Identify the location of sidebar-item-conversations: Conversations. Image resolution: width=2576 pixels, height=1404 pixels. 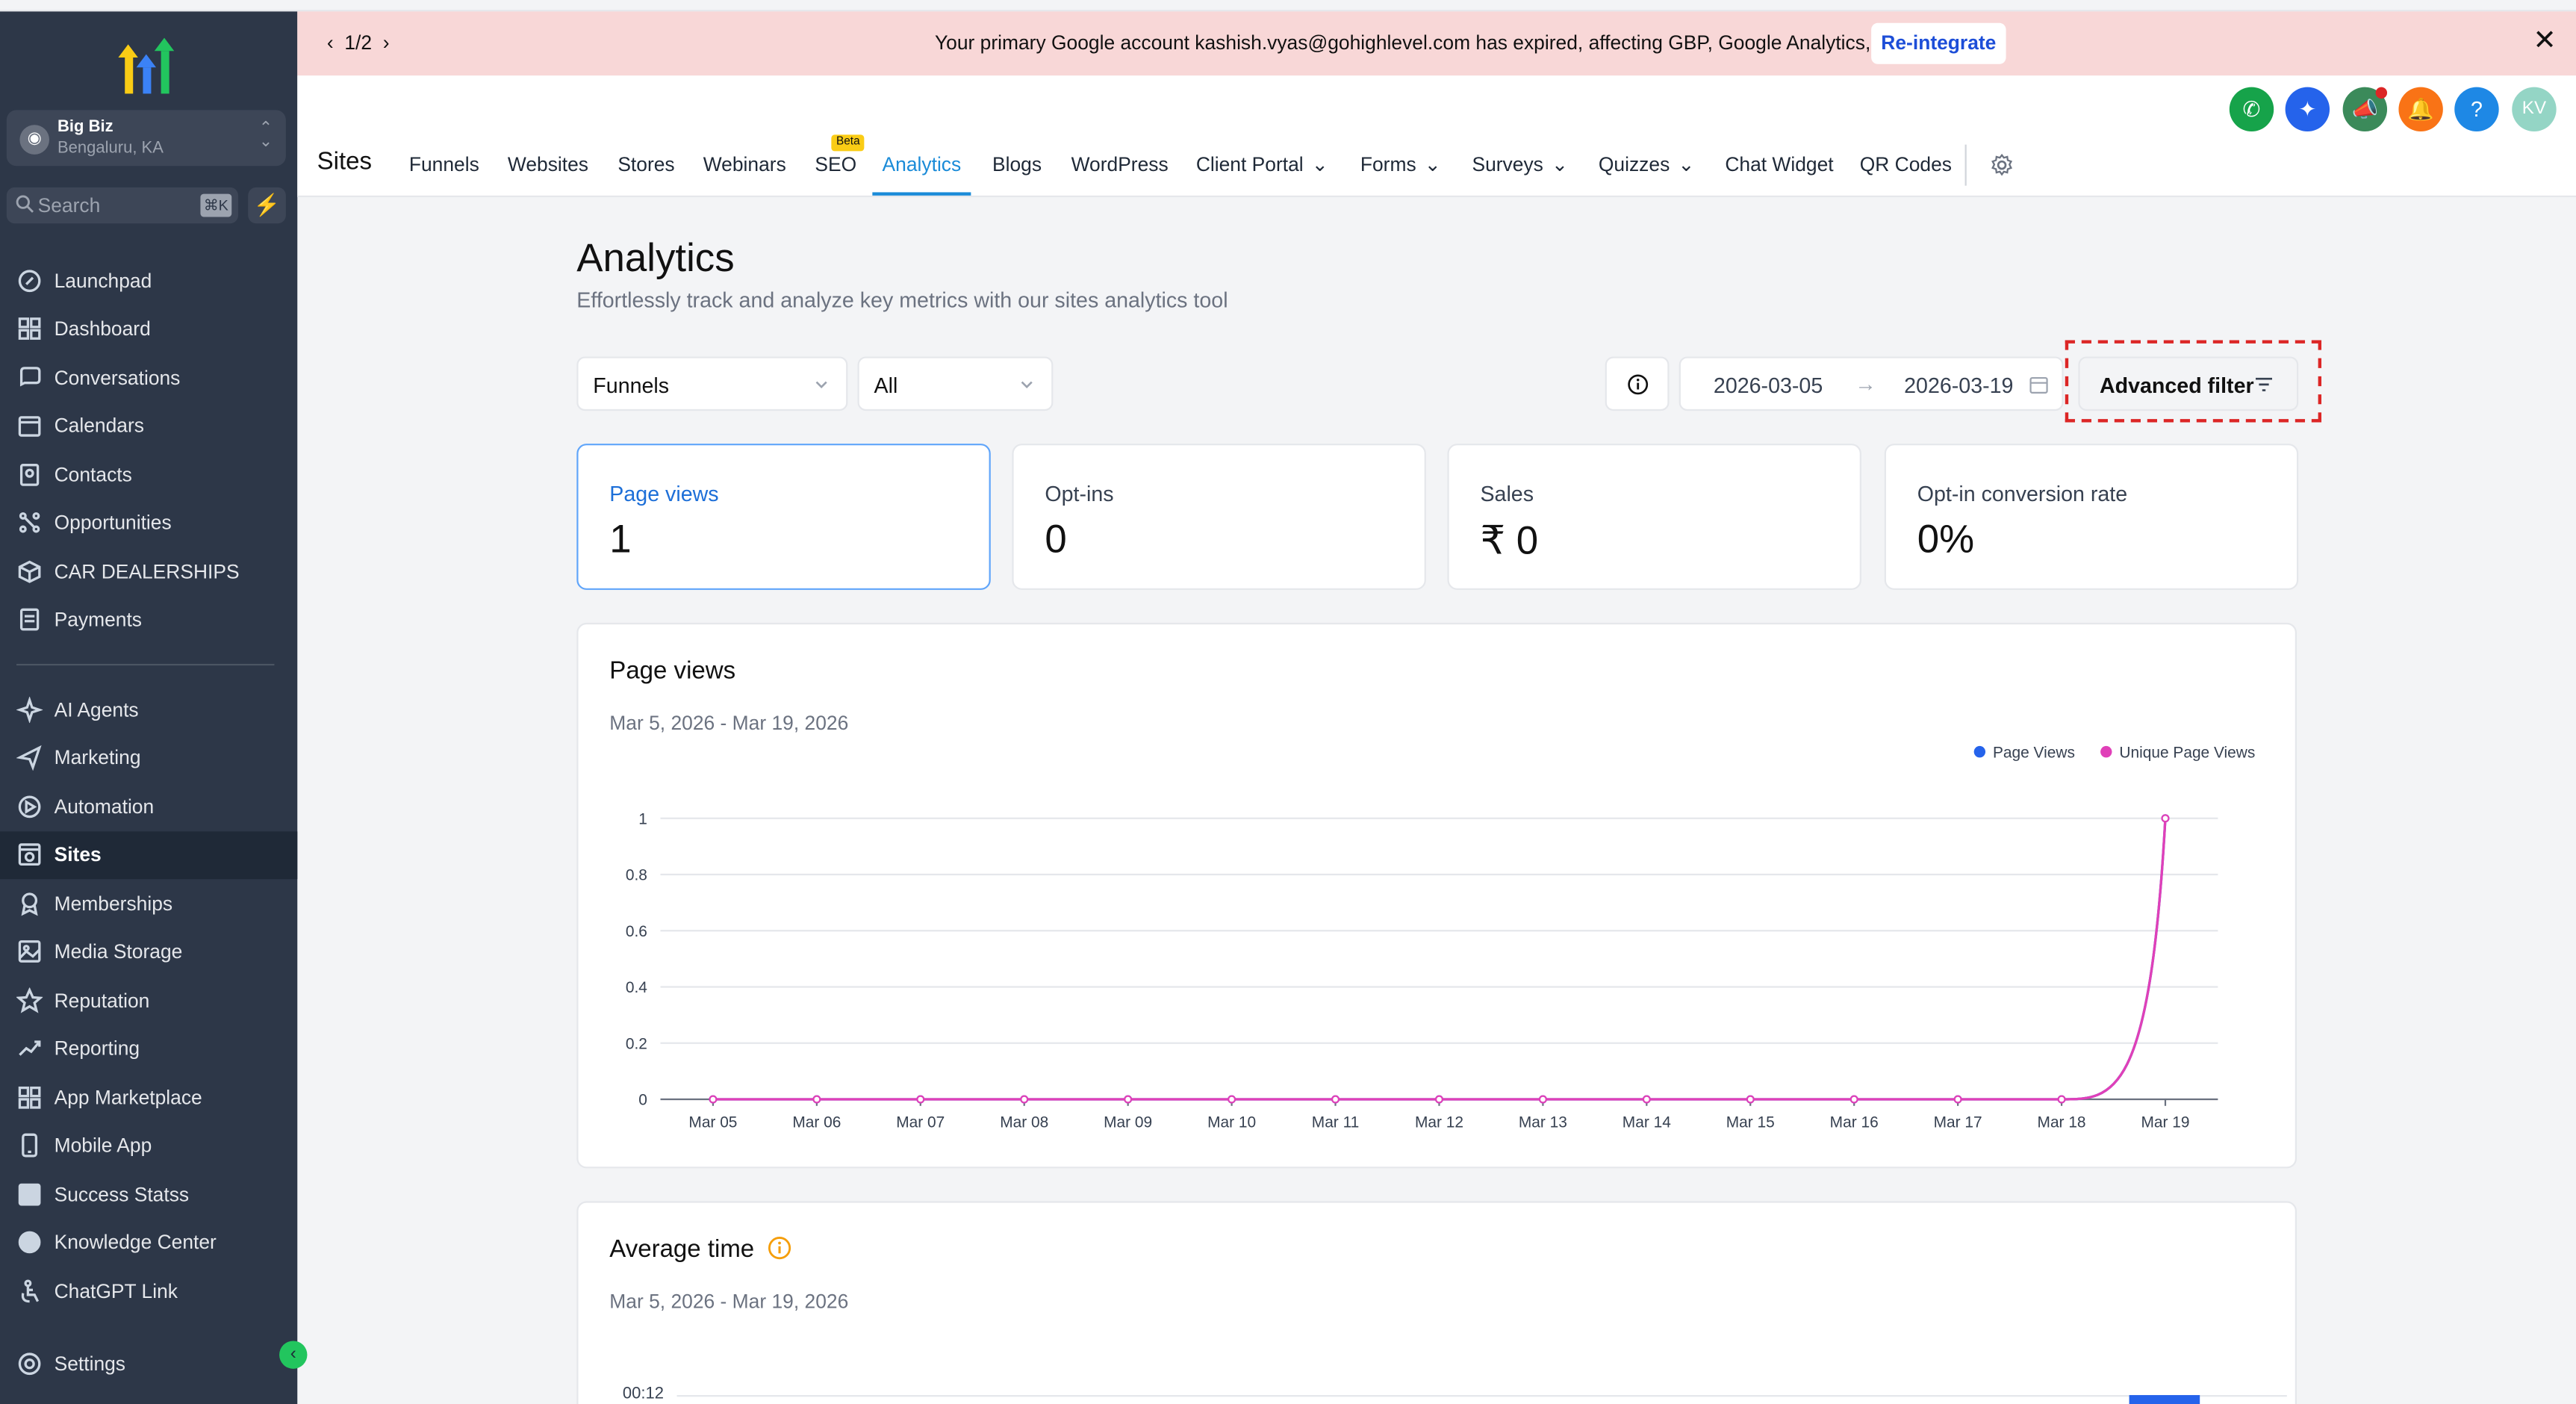
(148, 377).